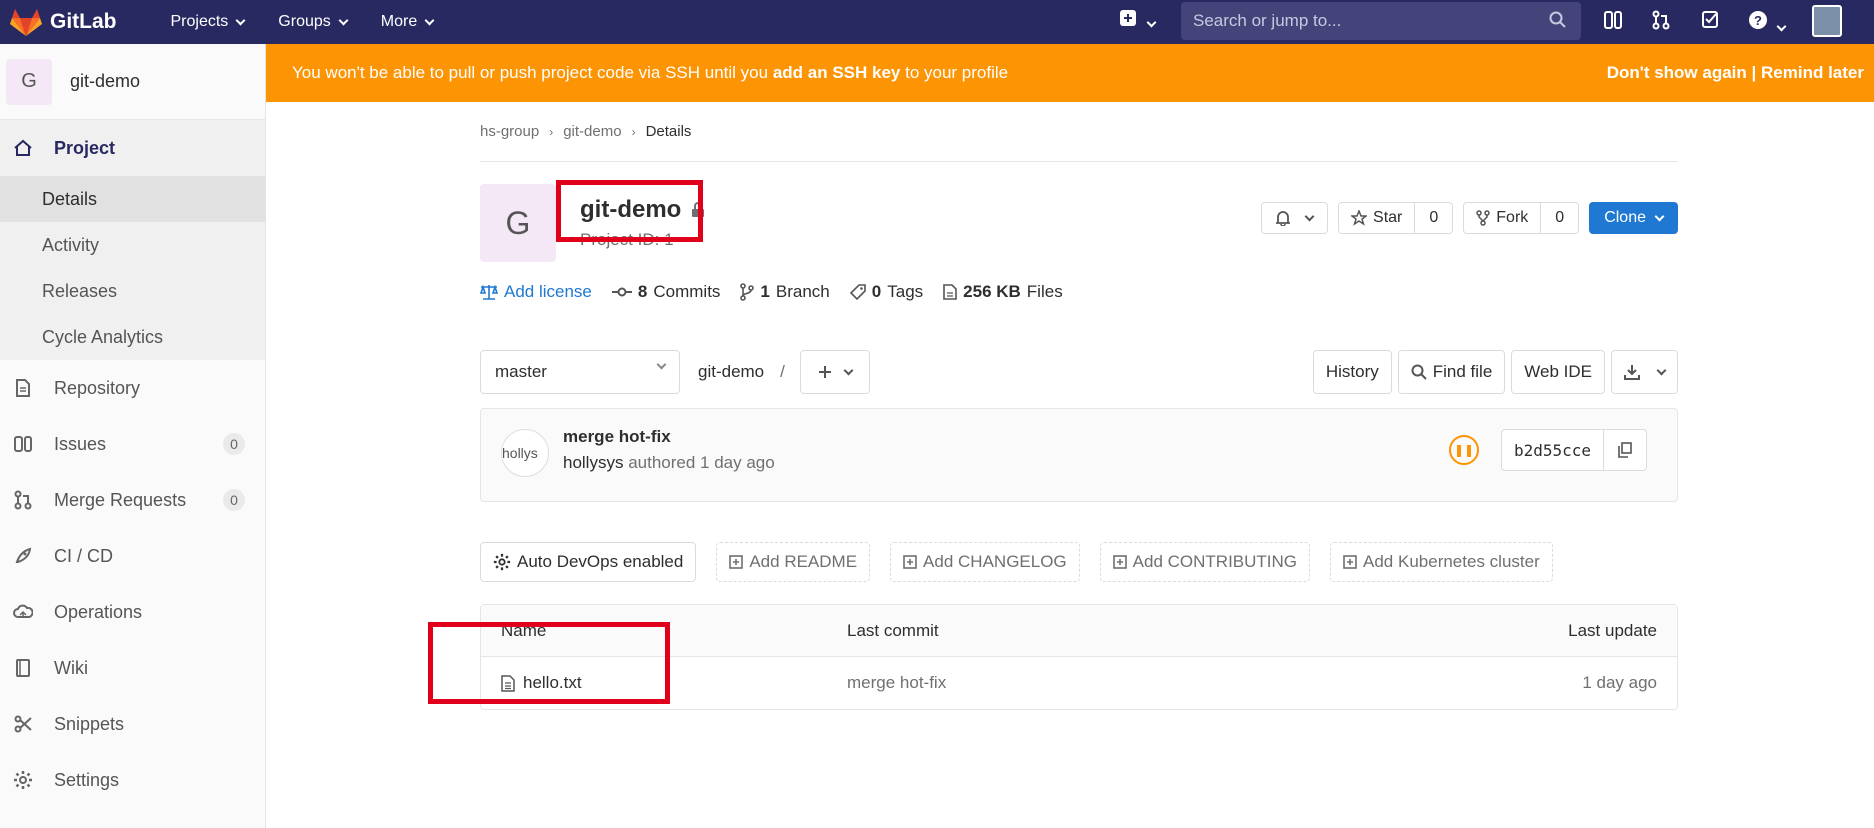 This screenshot has height=828, width=1874. Describe the element at coordinates (1138, 20) in the screenshot. I see `new-item-dropdown` at that location.